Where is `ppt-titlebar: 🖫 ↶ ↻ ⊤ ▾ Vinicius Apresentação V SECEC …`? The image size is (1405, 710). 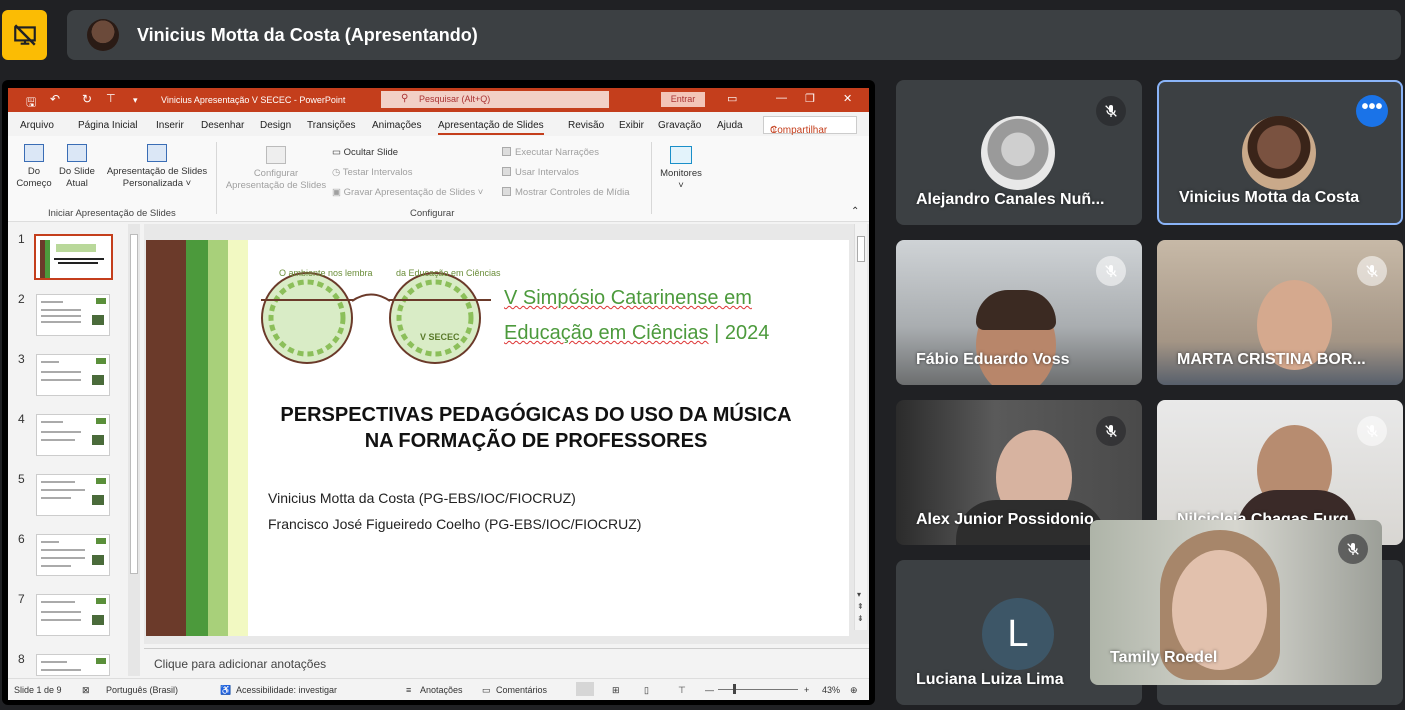
ppt-titlebar: 🖫 ↶ ↻ ⊤ ▾ Vinicius Apresentação V SECEC … is located at coordinates (438, 100).